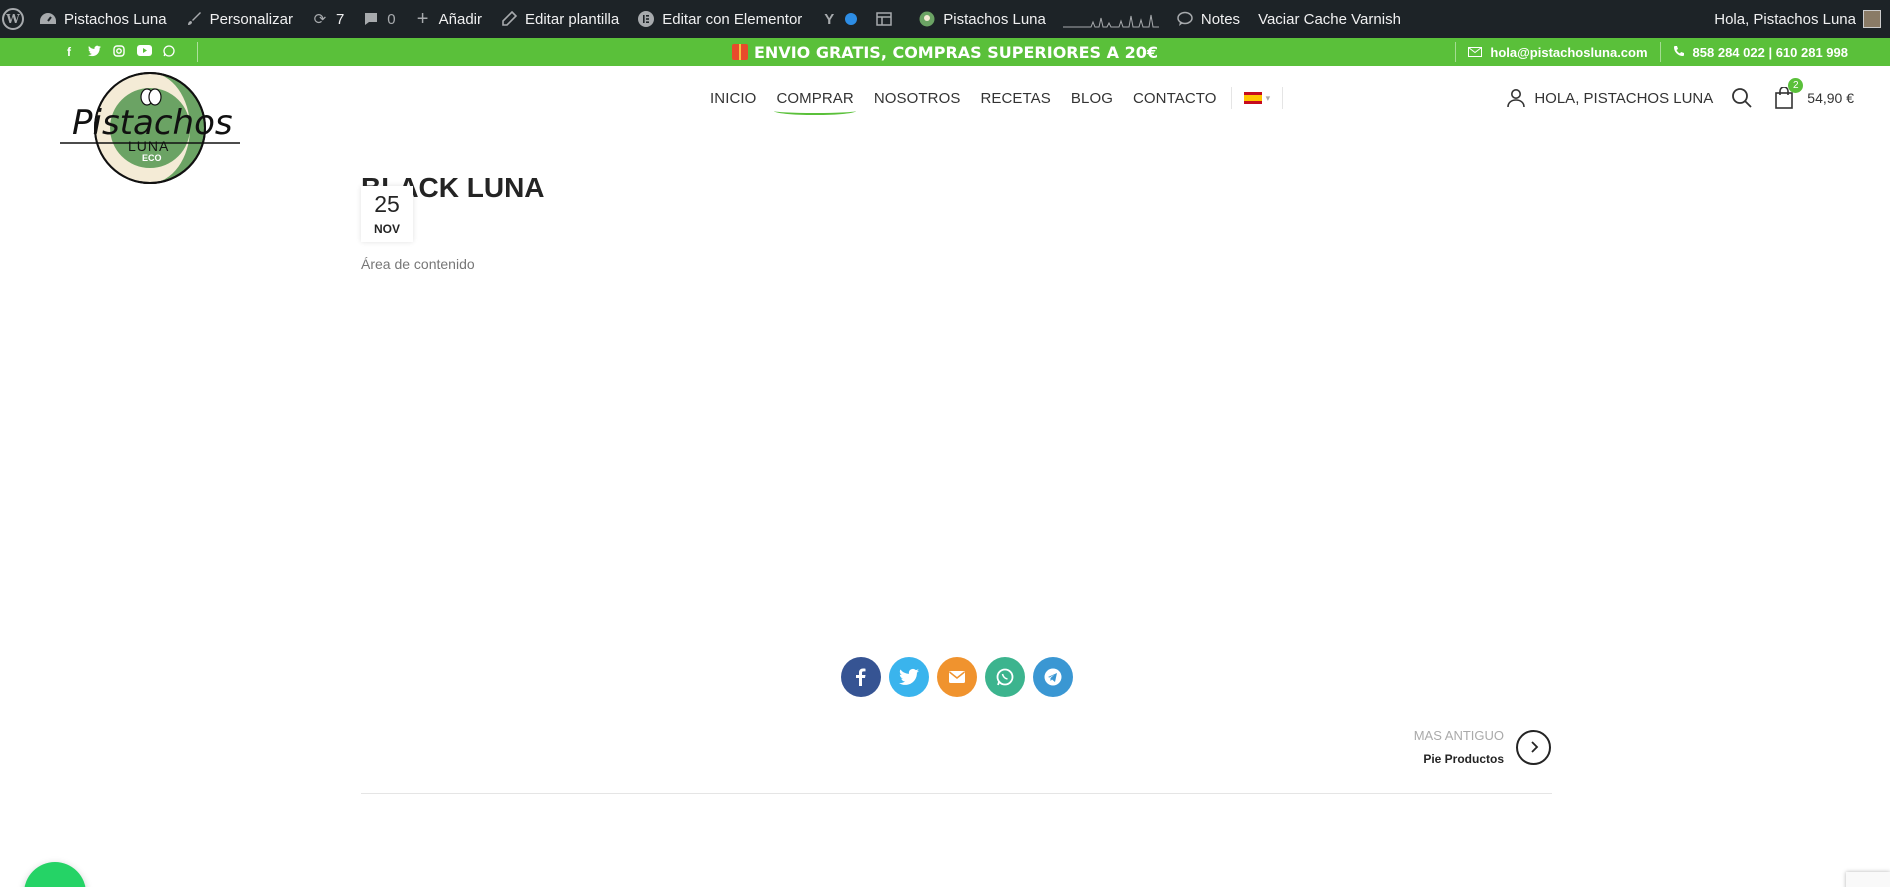 Image resolution: width=1890 pixels, height=887 pixels. I want to click on logo-sub: LUNA, so click(149, 146).